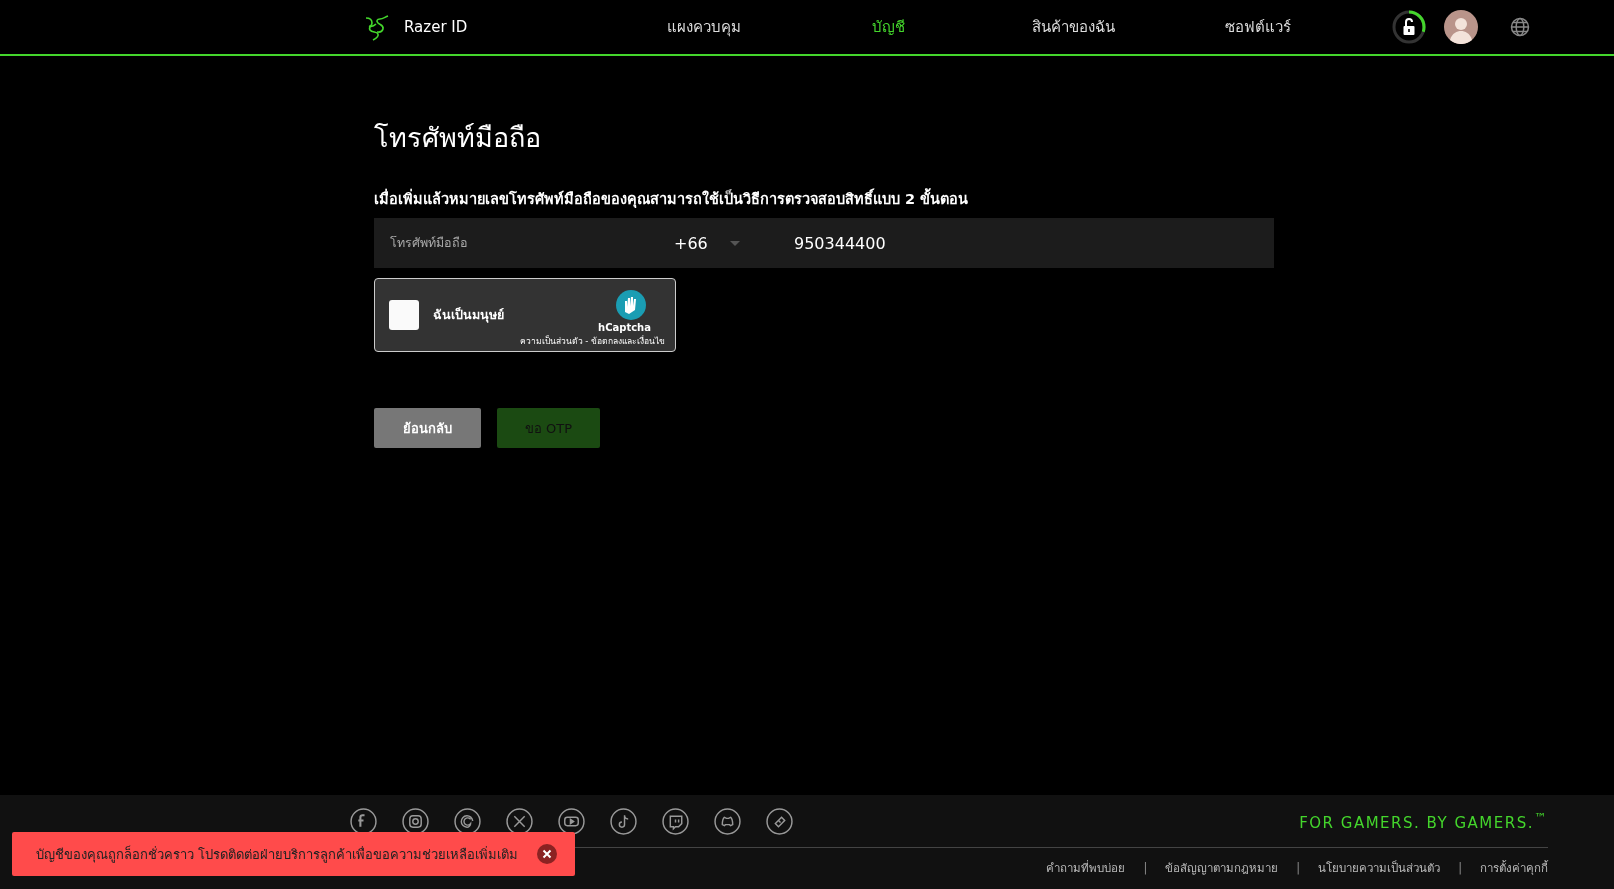 This screenshot has height=889, width=1614. I want to click on captcha-brand: hCaptcha, so click(624, 327).